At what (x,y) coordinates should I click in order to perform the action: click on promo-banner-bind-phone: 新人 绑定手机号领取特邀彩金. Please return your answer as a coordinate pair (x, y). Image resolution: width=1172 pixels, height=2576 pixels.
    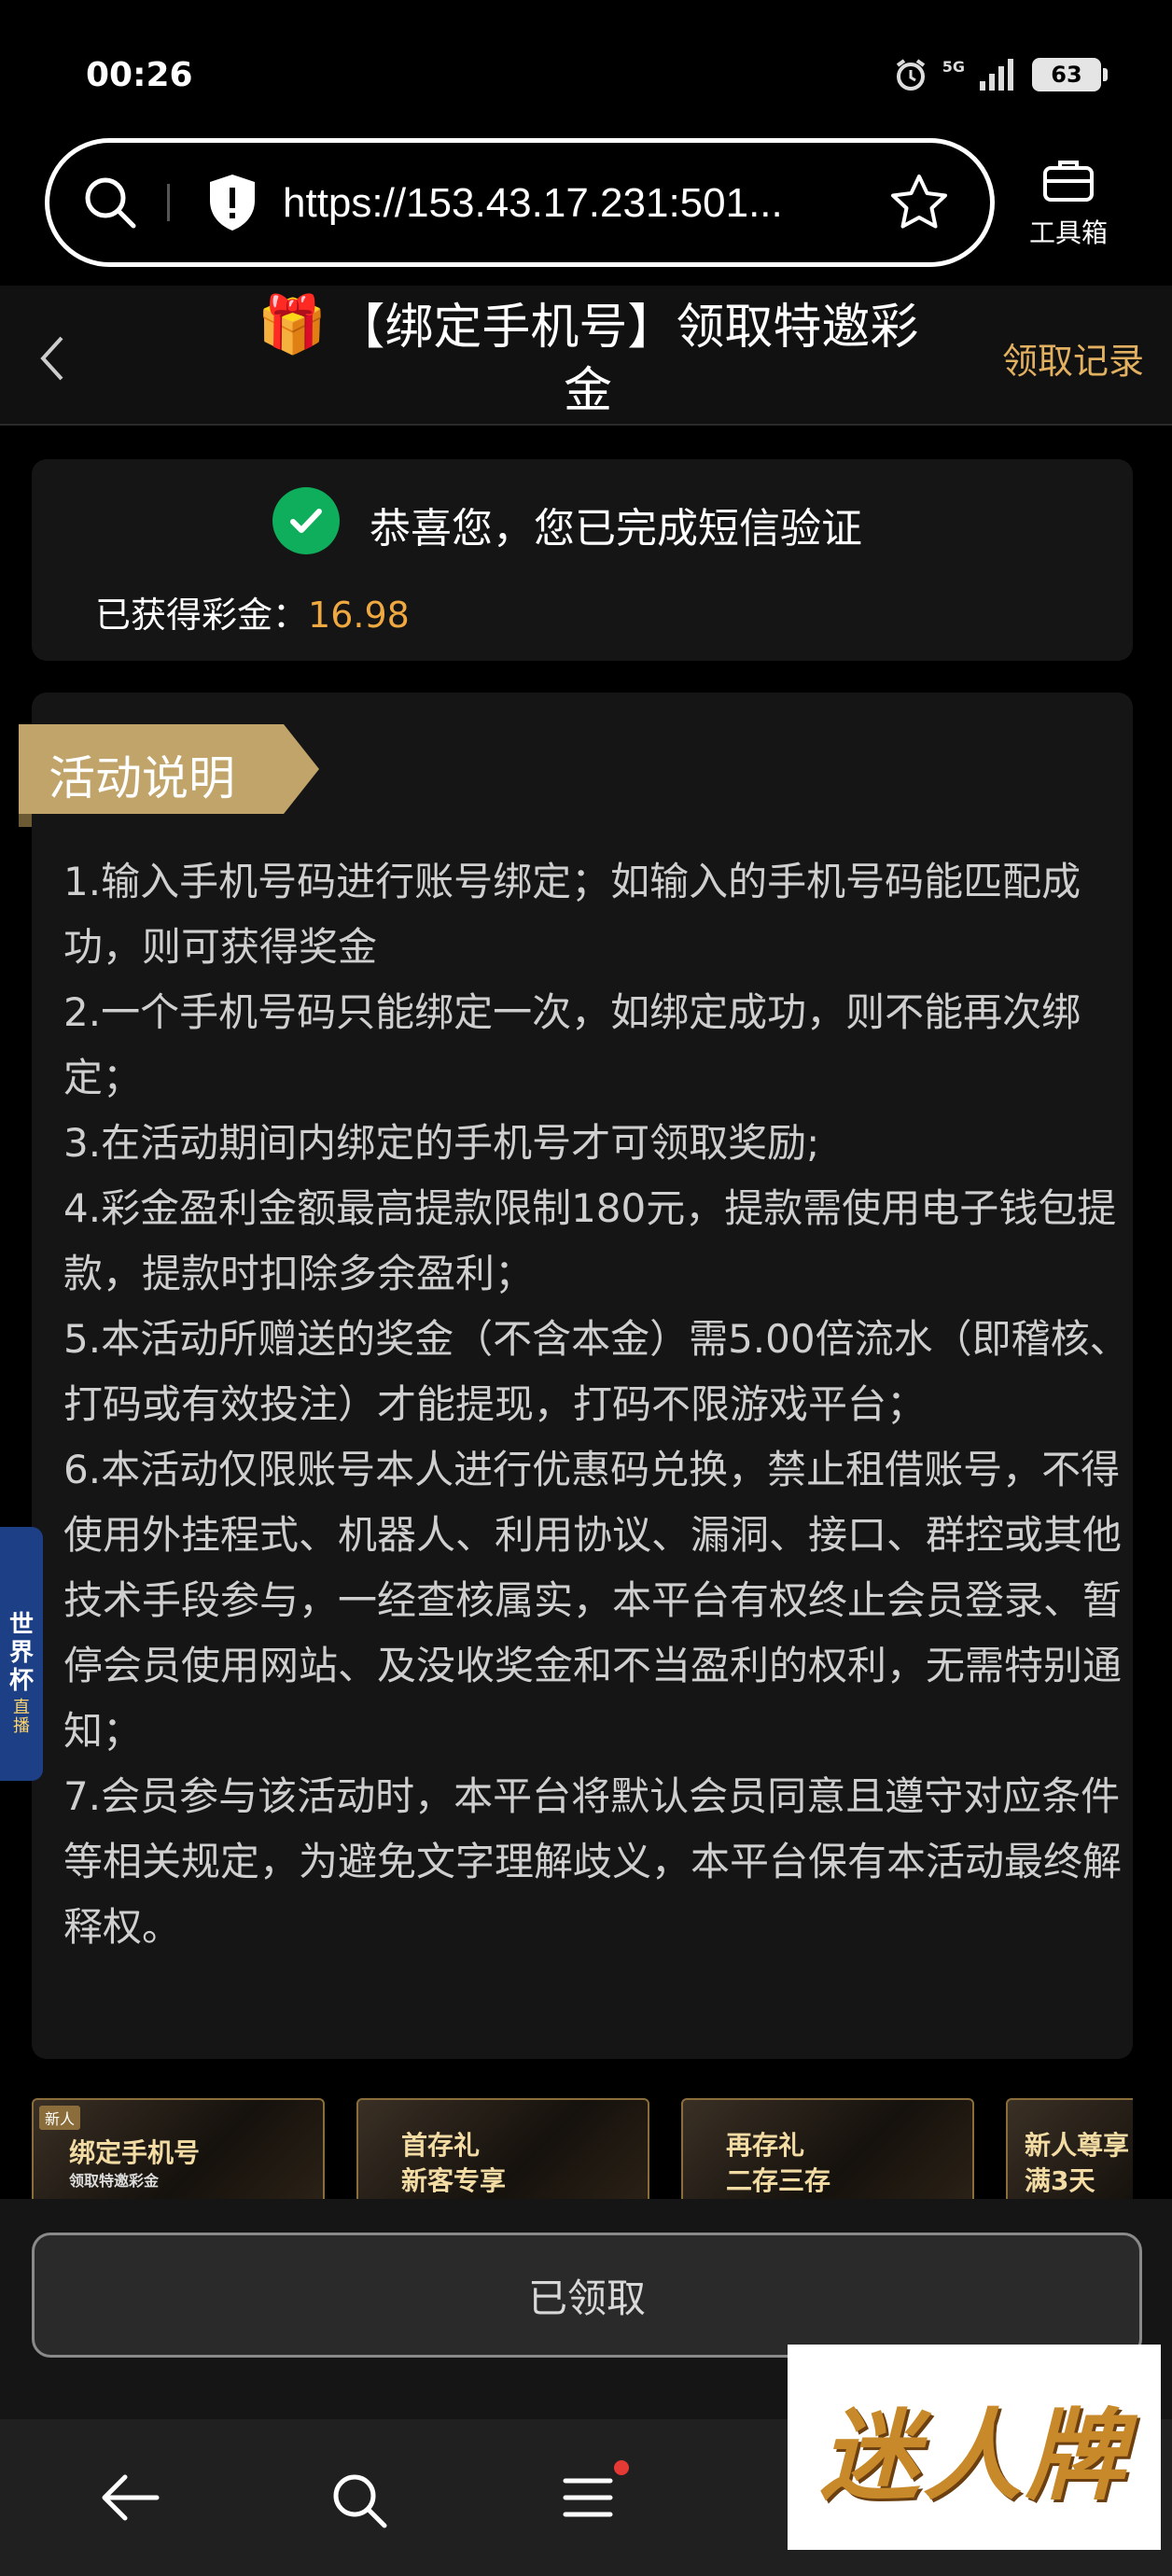
    Looking at the image, I should click on (178, 2148).